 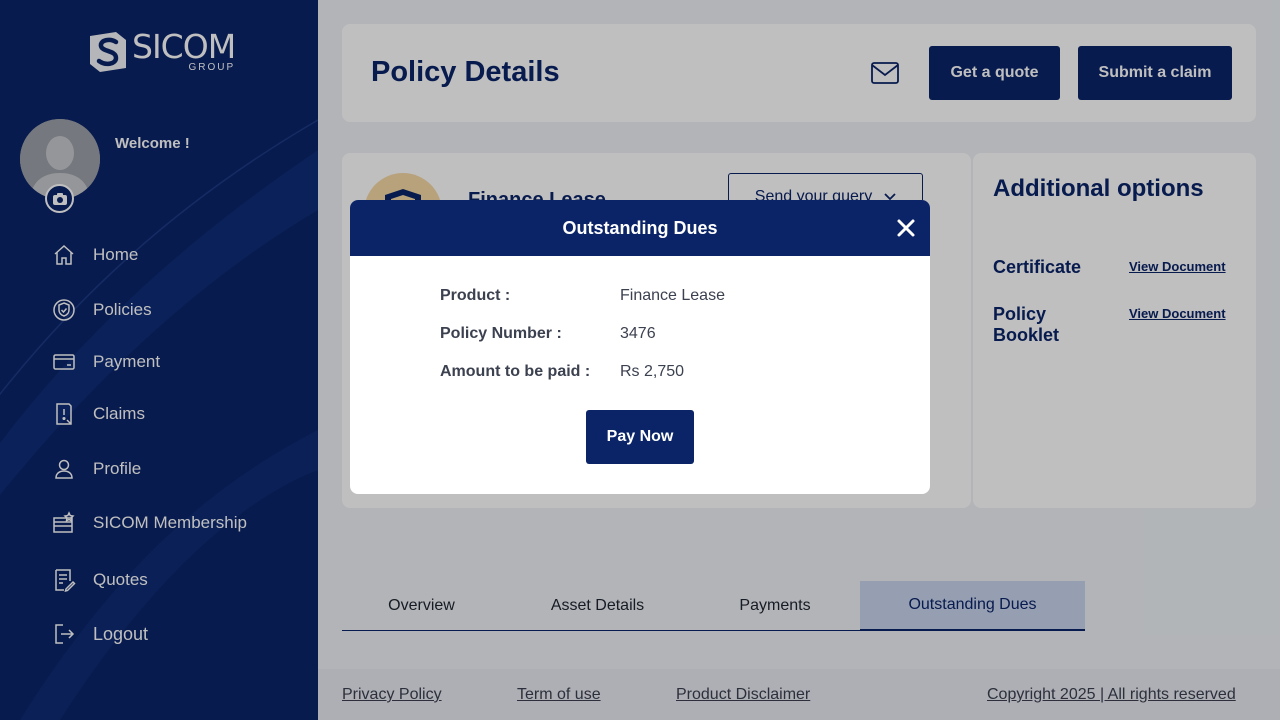 I want to click on row-value: Finance Lease, so click(x=672, y=295).